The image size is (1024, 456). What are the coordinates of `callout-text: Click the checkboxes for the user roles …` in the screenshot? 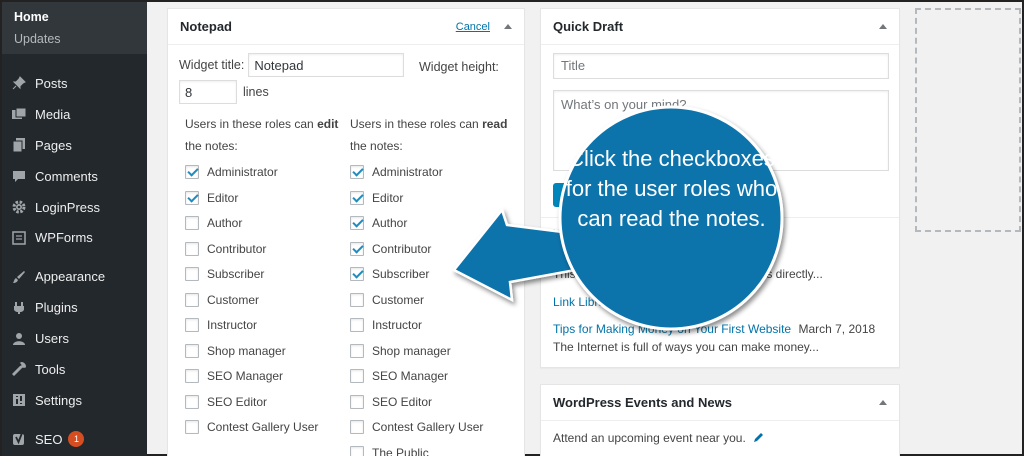 It's located at (671, 188).